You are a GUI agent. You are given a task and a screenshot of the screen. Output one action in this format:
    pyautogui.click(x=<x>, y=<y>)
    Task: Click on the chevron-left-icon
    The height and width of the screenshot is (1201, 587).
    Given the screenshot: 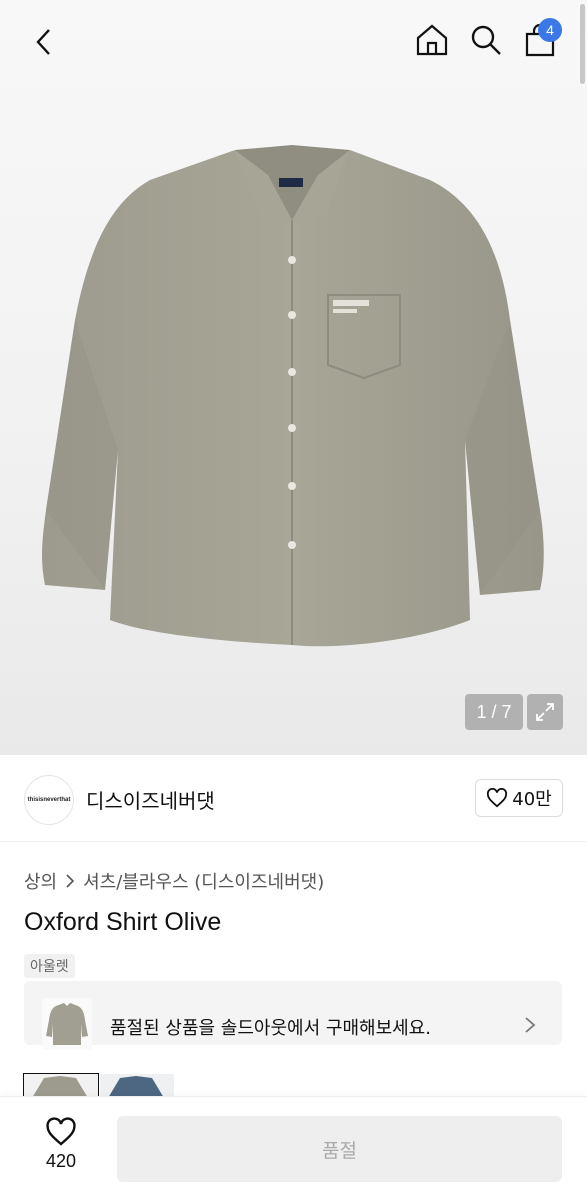 What is the action you would take?
    pyautogui.click(x=43, y=42)
    